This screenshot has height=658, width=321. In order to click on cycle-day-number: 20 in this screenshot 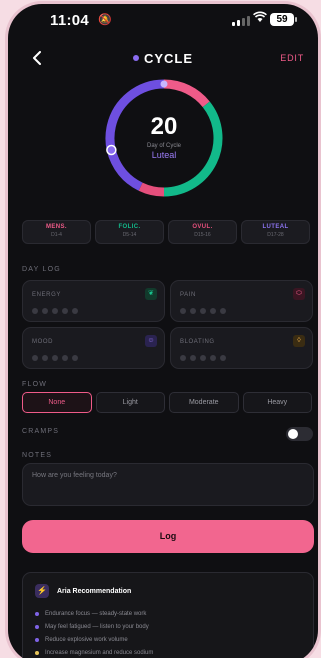, I will do `click(164, 126)`.